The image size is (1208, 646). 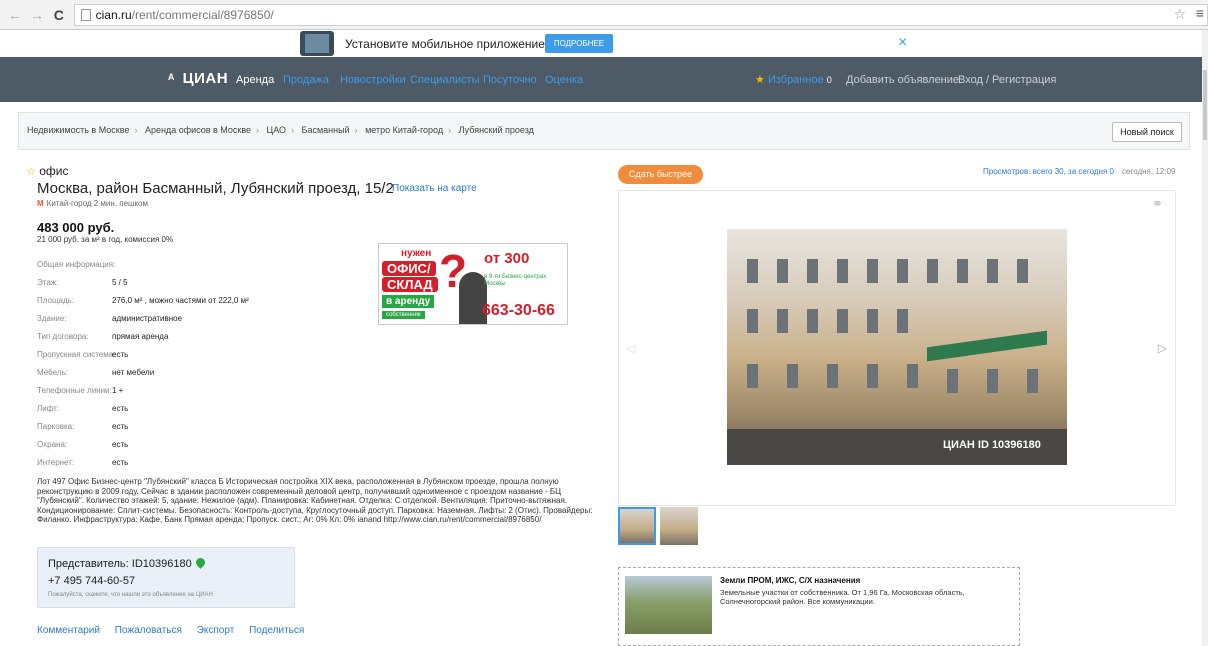 What do you see at coordinates (496, 130) in the screenshot?
I see `breadcrumb-item: Лубянский проезд` at bounding box center [496, 130].